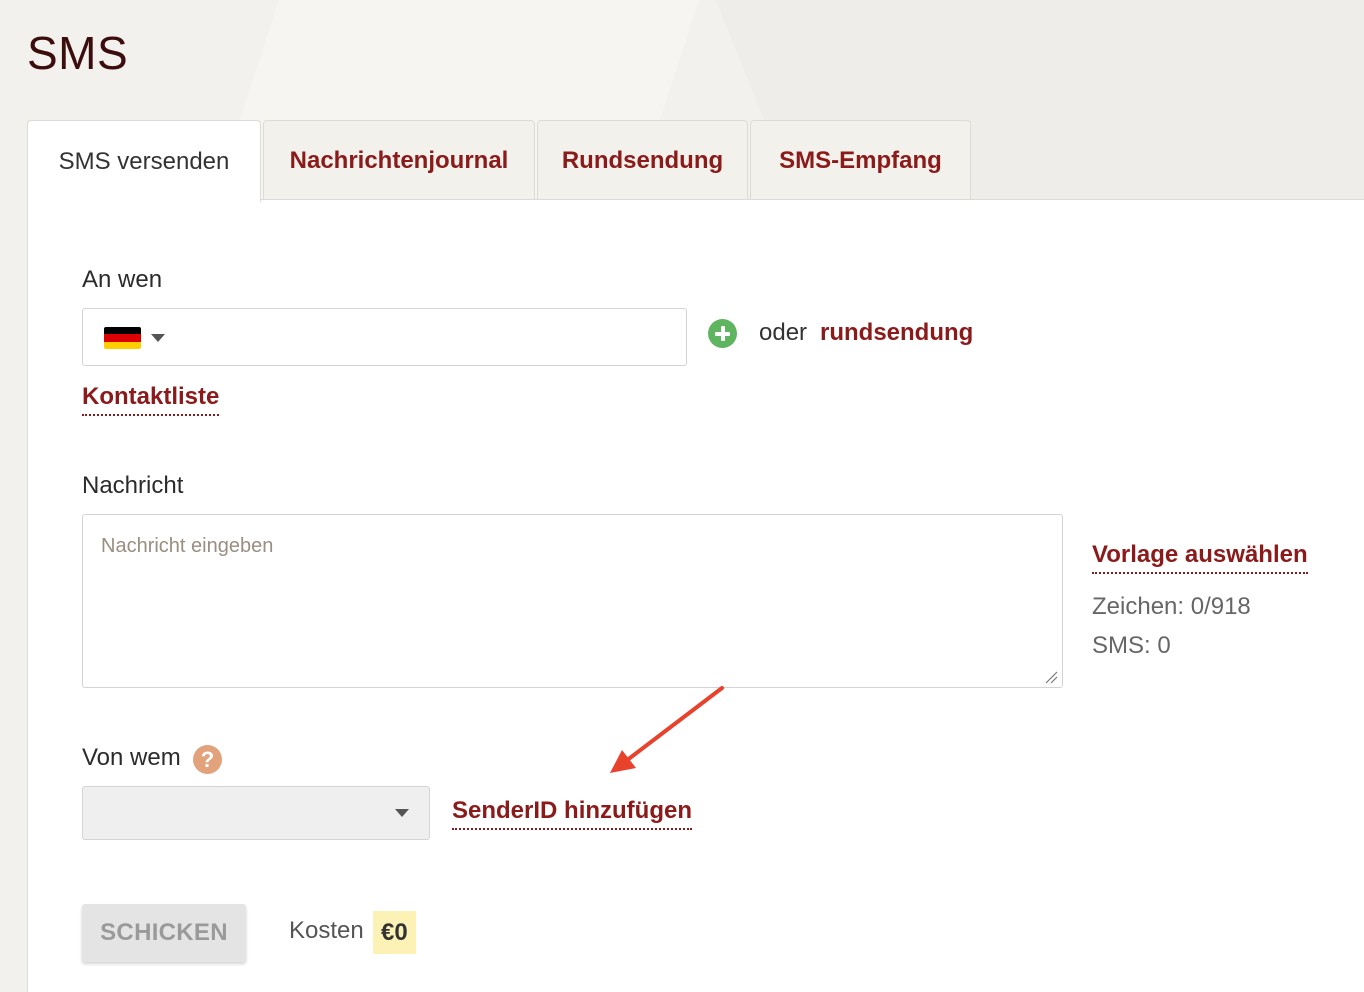  I want to click on tab-sms-versenden: SMS versenden, so click(144, 161).